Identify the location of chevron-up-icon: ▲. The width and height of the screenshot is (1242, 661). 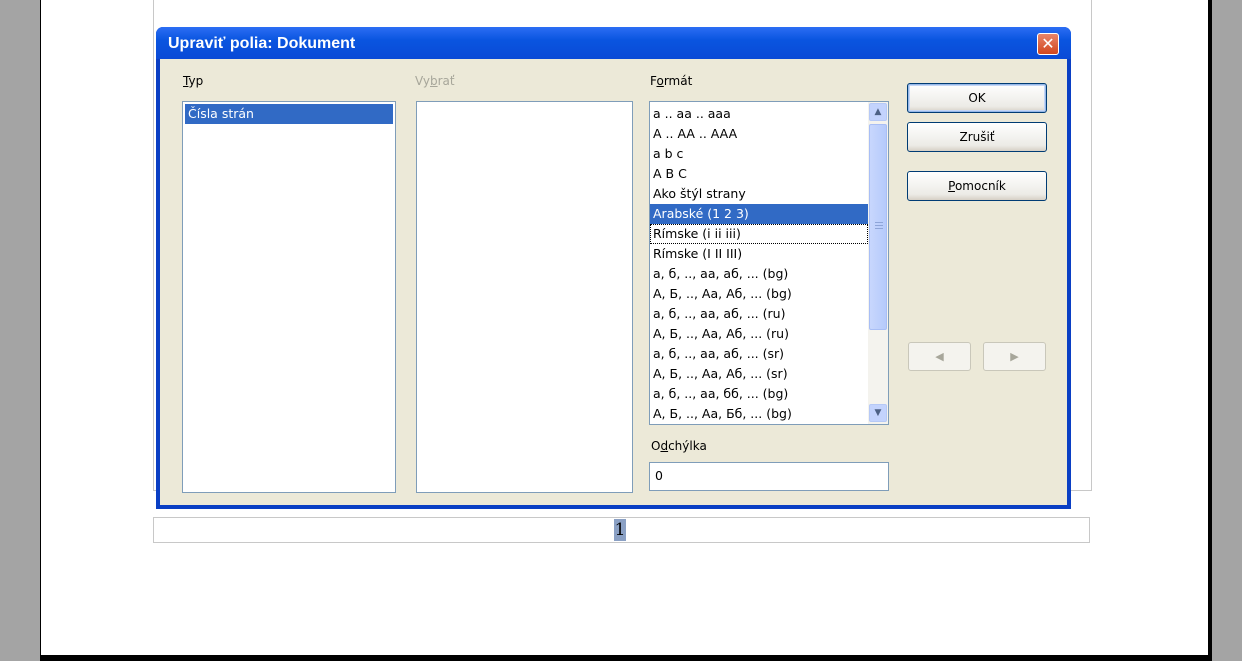
(878, 112).